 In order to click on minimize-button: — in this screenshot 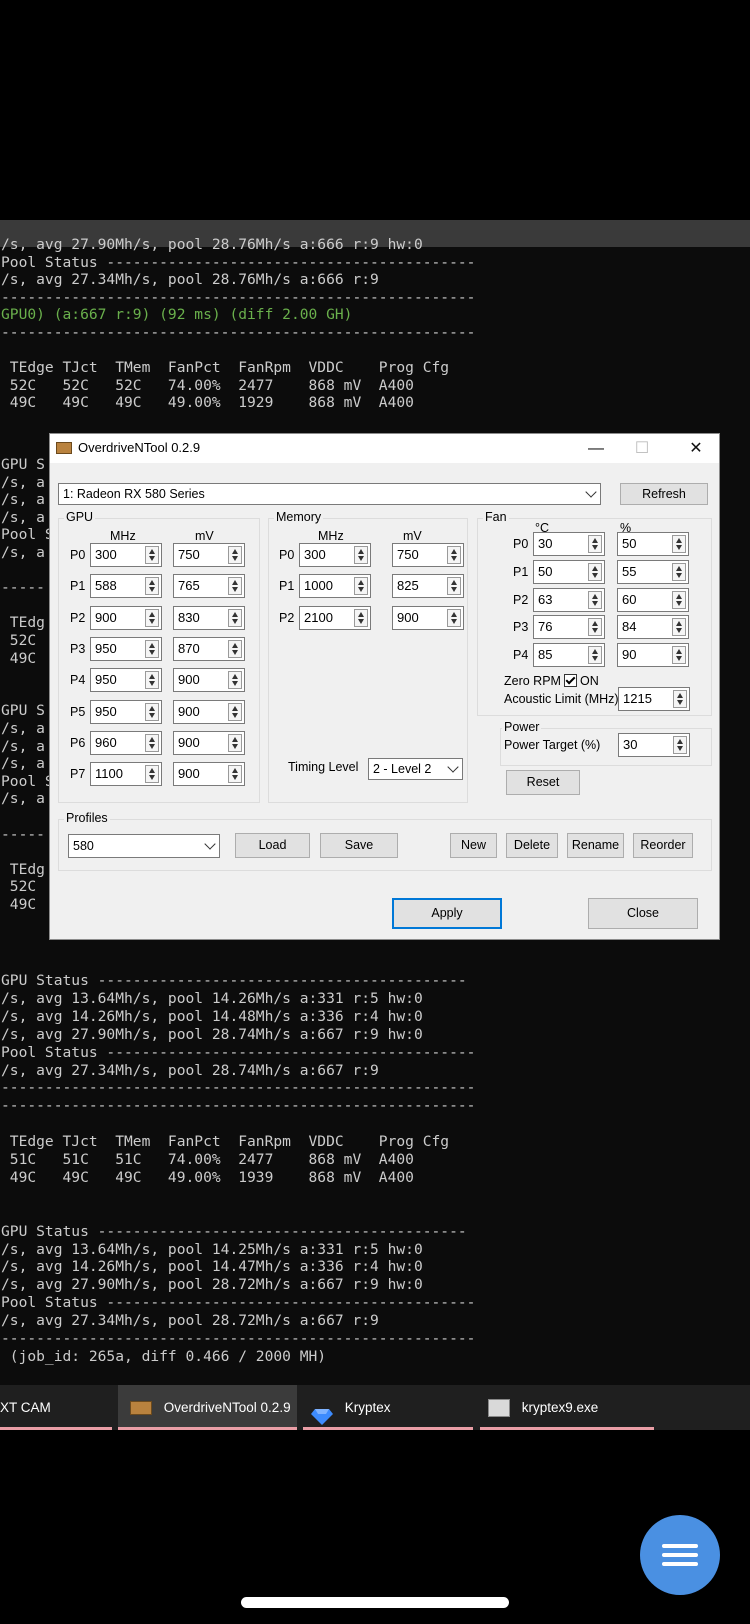, I will do `click(596, 448)`.